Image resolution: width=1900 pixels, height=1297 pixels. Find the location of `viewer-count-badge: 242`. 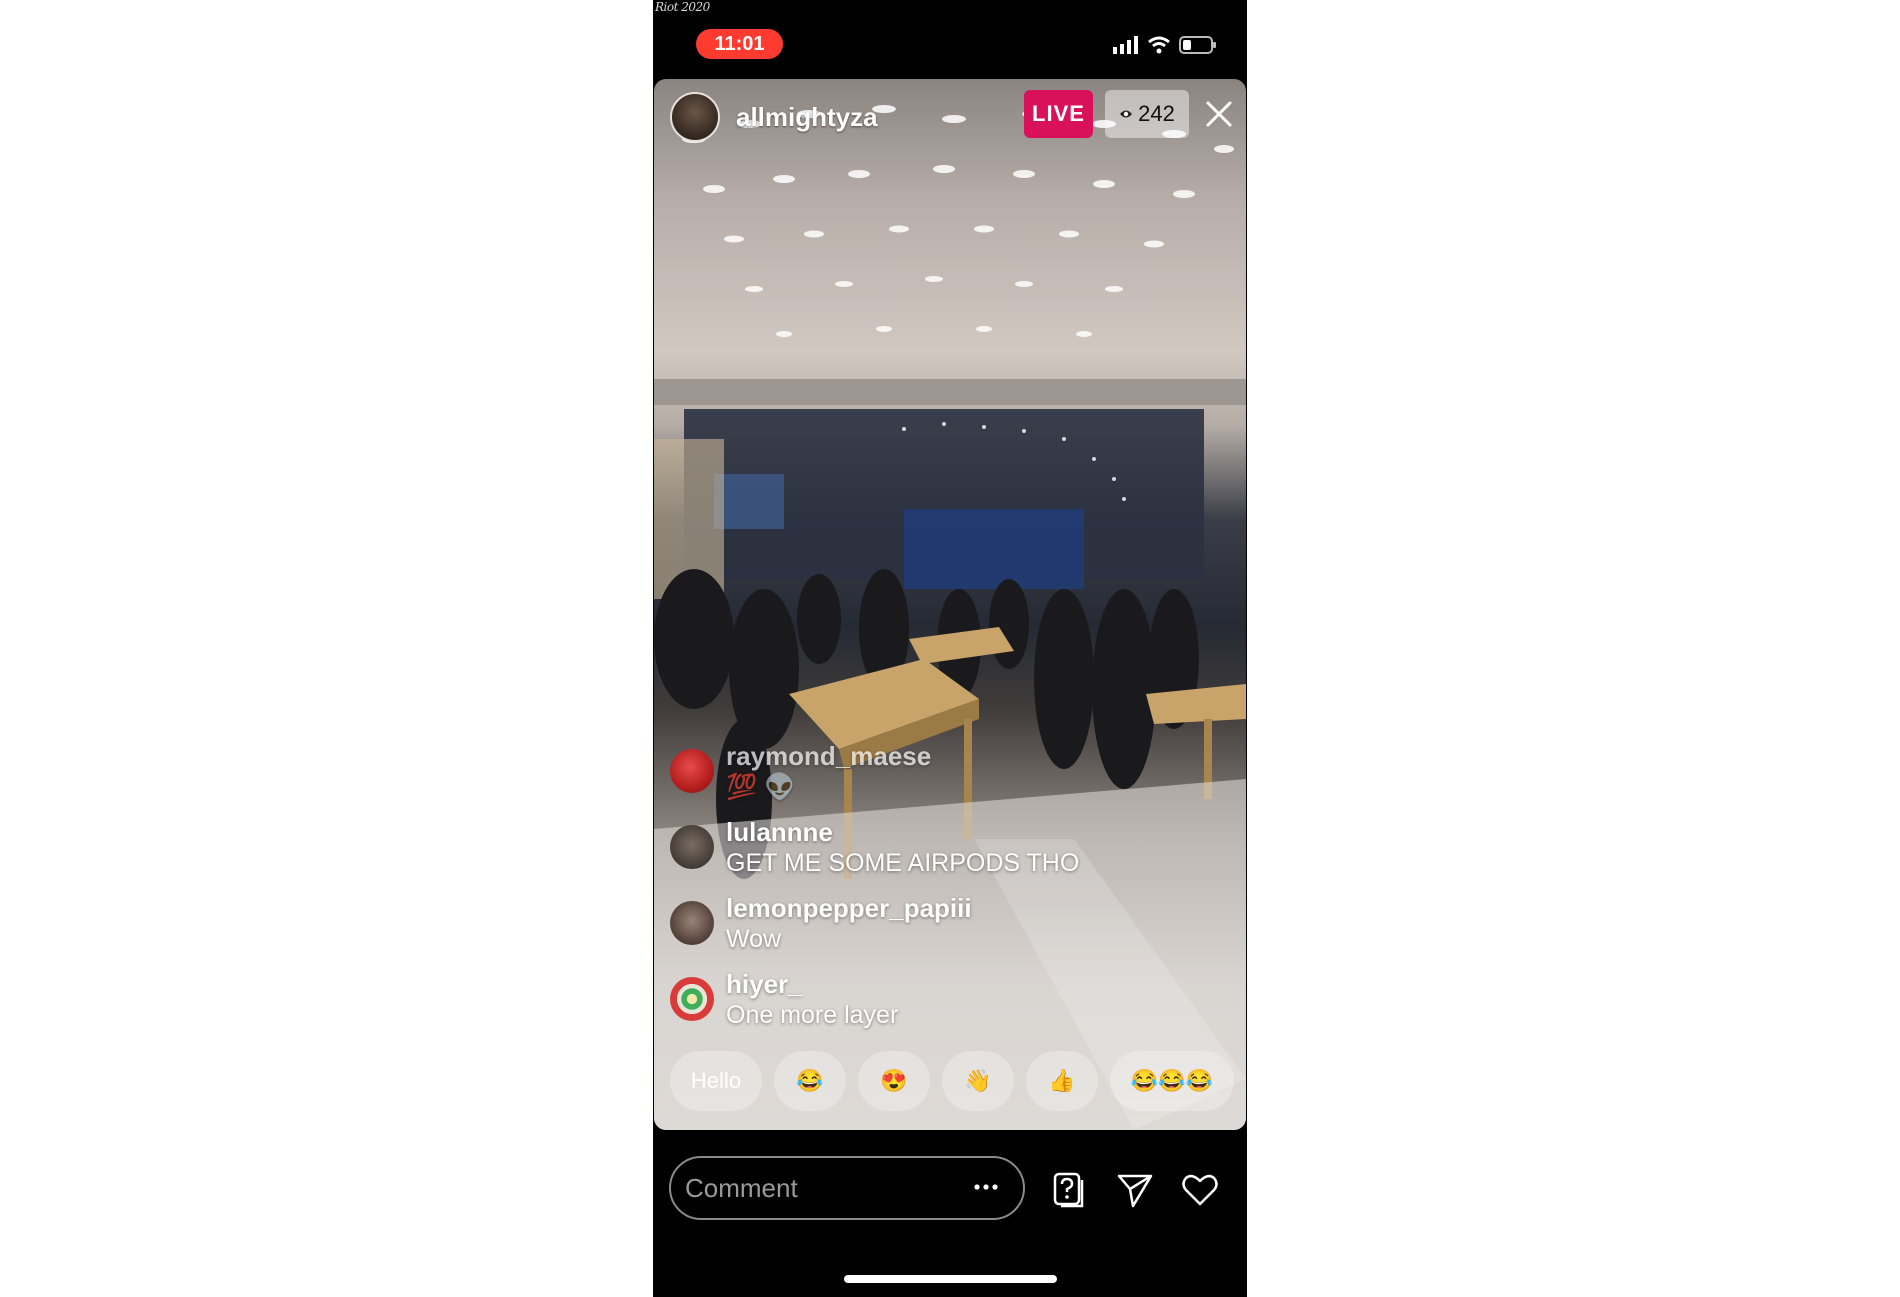

viewer-count-badge: 242 is located at coordinates (1147, 114).